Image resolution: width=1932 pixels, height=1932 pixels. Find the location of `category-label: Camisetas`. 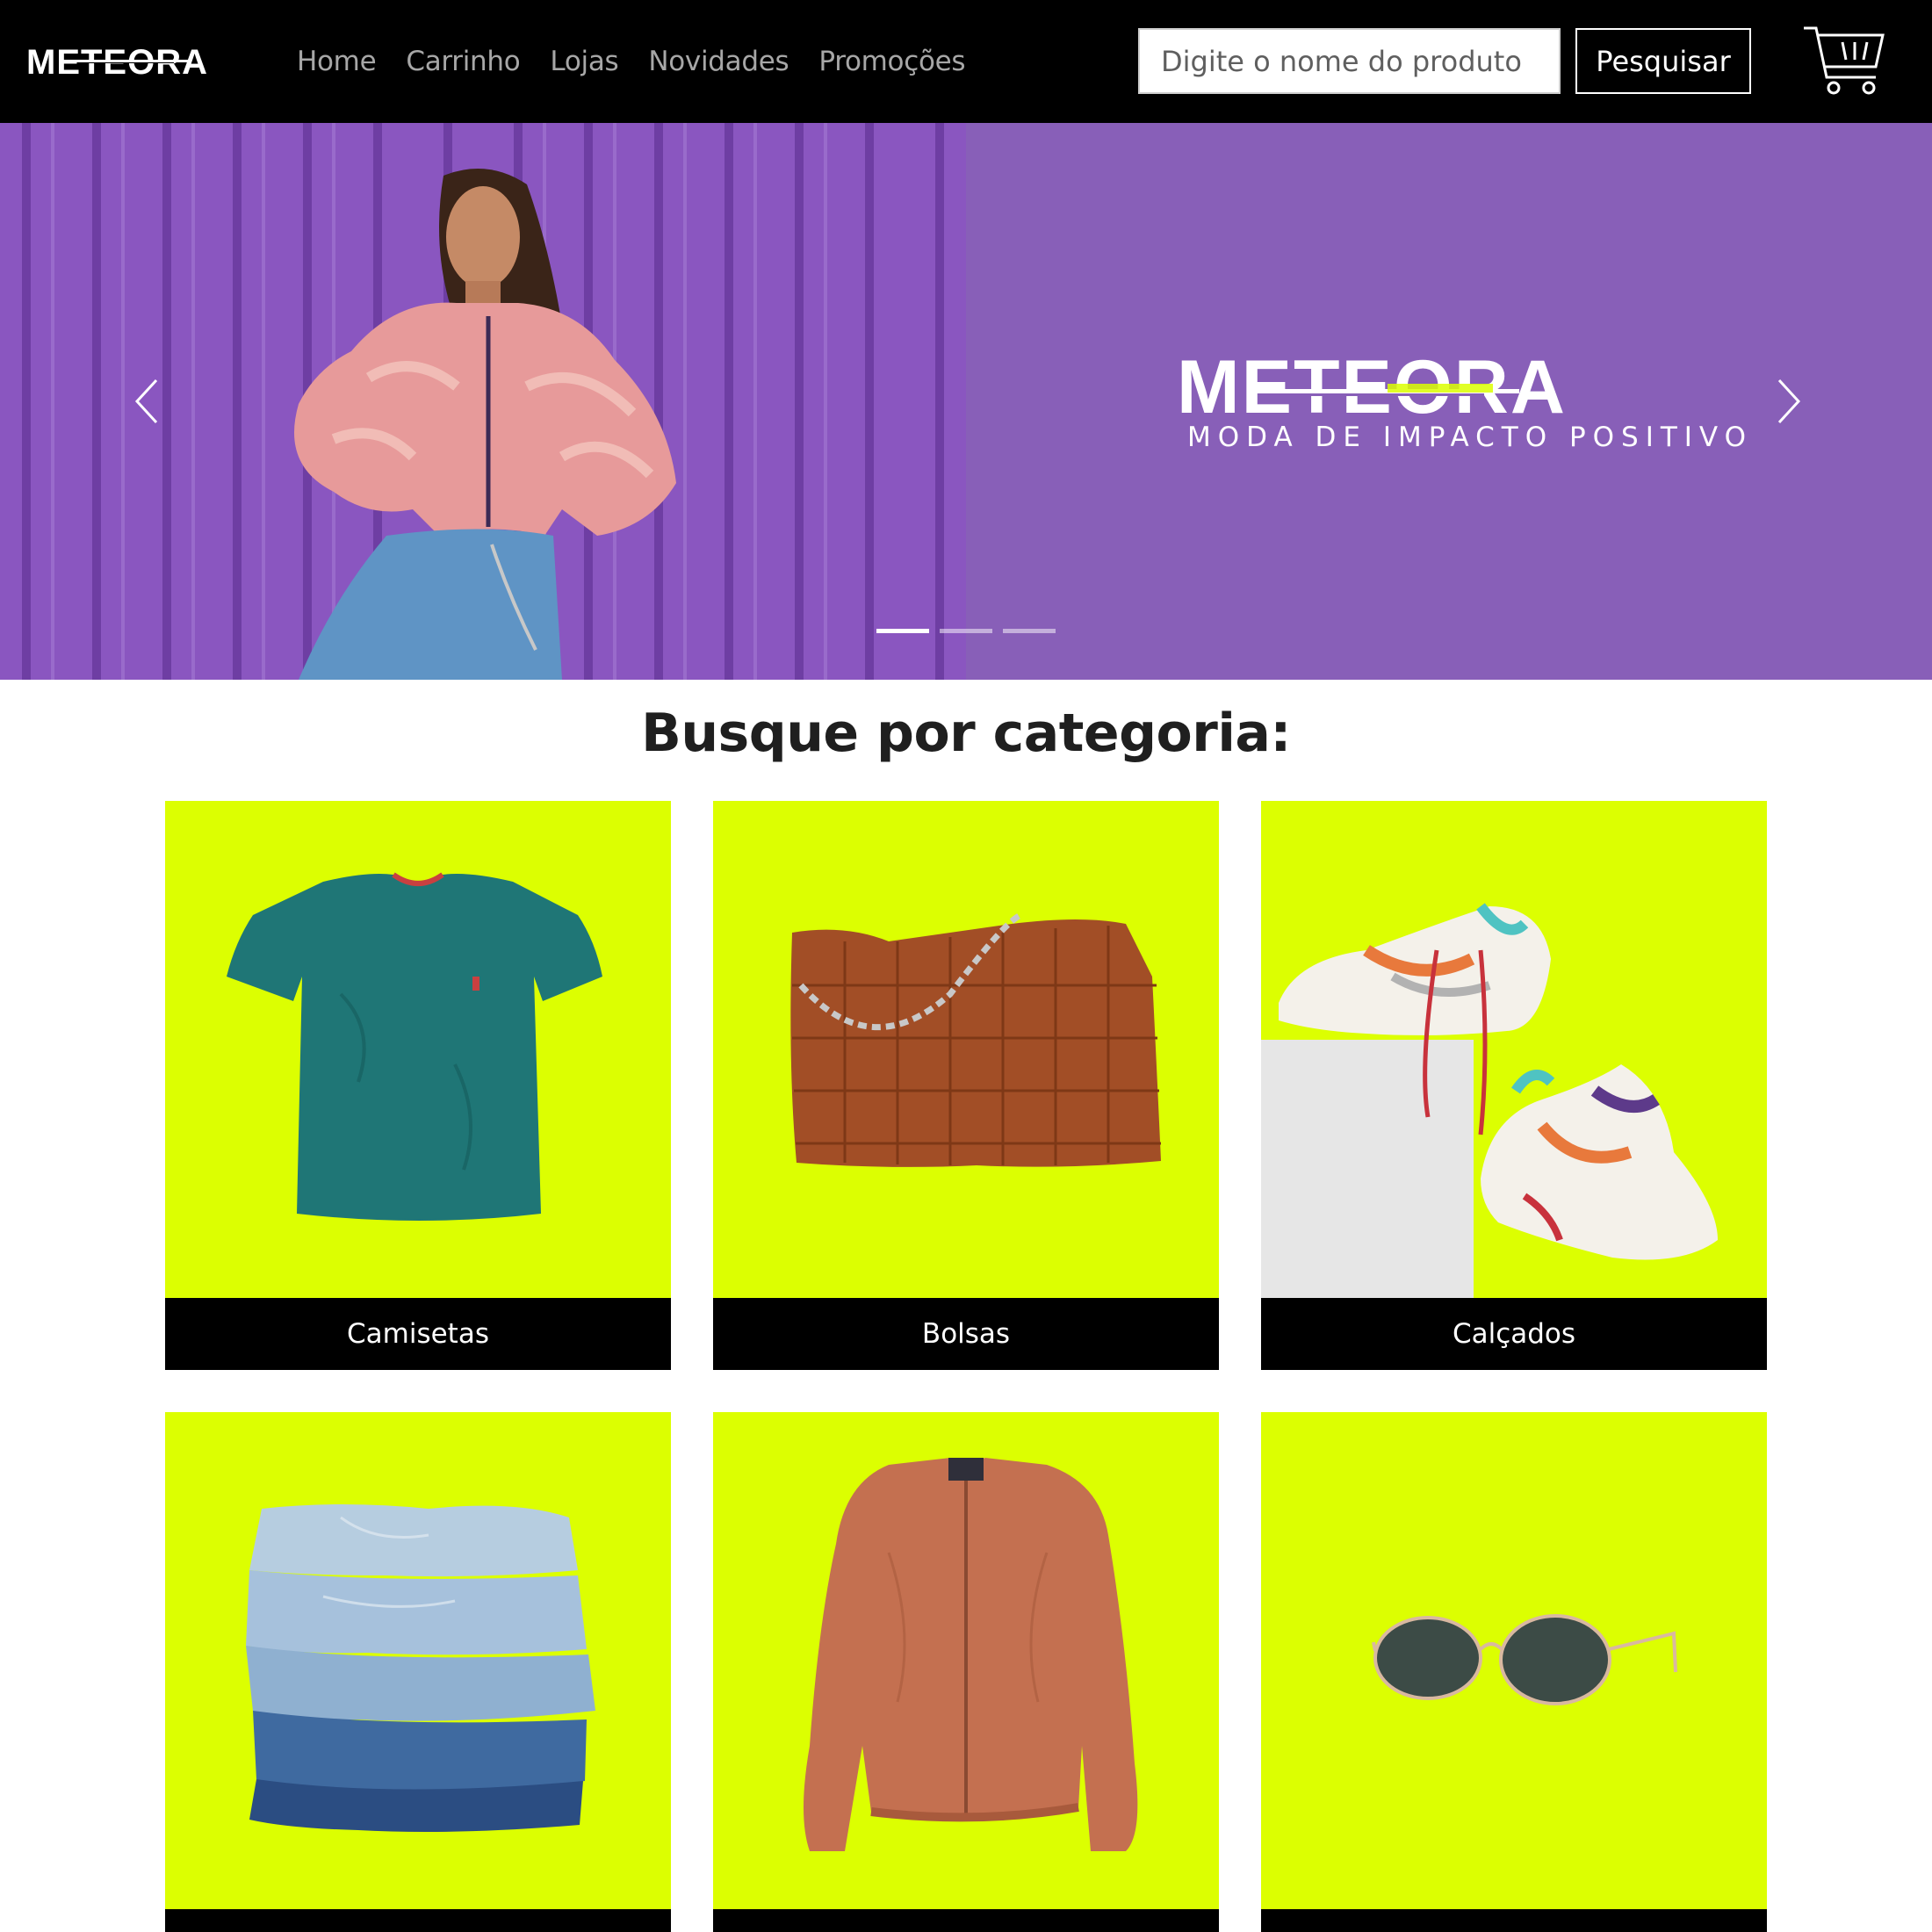

category-label: Camisetas is located at coordinates (418, 1334).